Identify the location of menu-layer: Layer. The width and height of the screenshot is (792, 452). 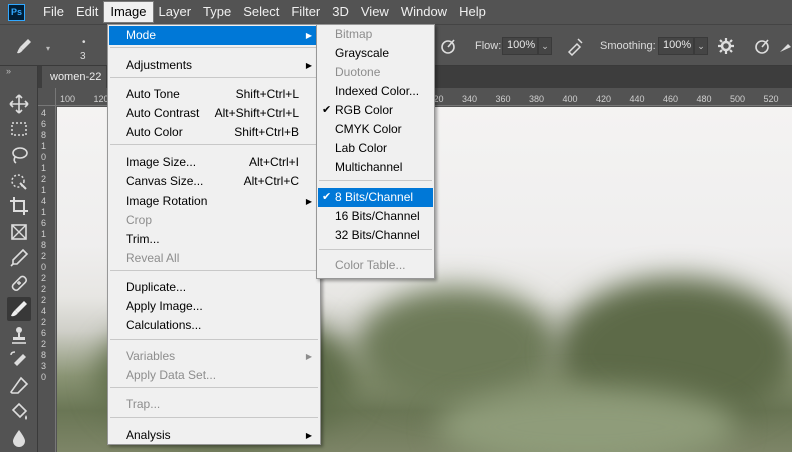
(175, 12).